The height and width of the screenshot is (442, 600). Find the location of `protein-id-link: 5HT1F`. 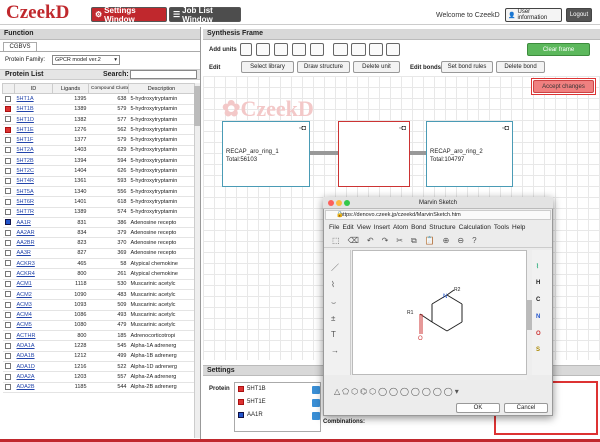

protein-id-link: 5HT1F is located at coordinates (33, 140).